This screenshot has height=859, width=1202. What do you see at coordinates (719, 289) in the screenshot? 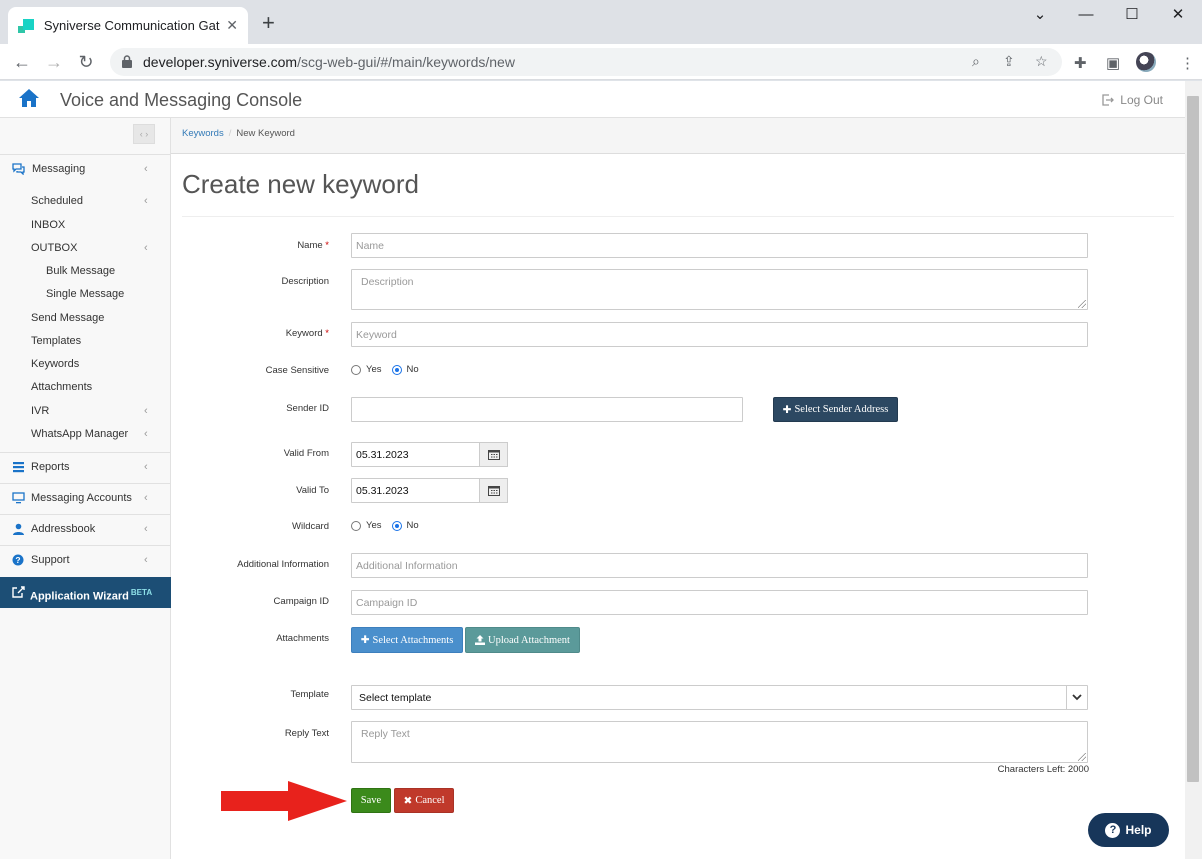
I see `description-textarea: Description` at bounding box center [719, 289].